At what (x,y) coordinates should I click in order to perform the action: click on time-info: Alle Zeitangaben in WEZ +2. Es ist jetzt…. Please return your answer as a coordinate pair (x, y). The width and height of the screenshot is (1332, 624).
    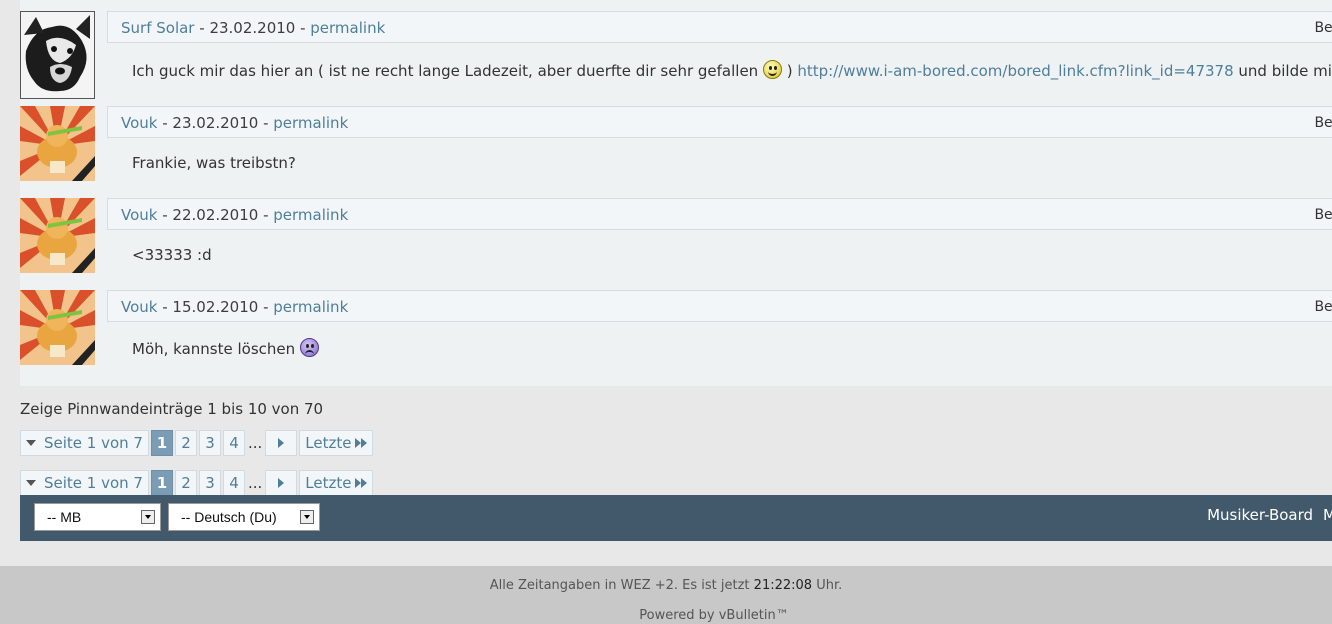
    Looking at the image, I should click on (666, 585).